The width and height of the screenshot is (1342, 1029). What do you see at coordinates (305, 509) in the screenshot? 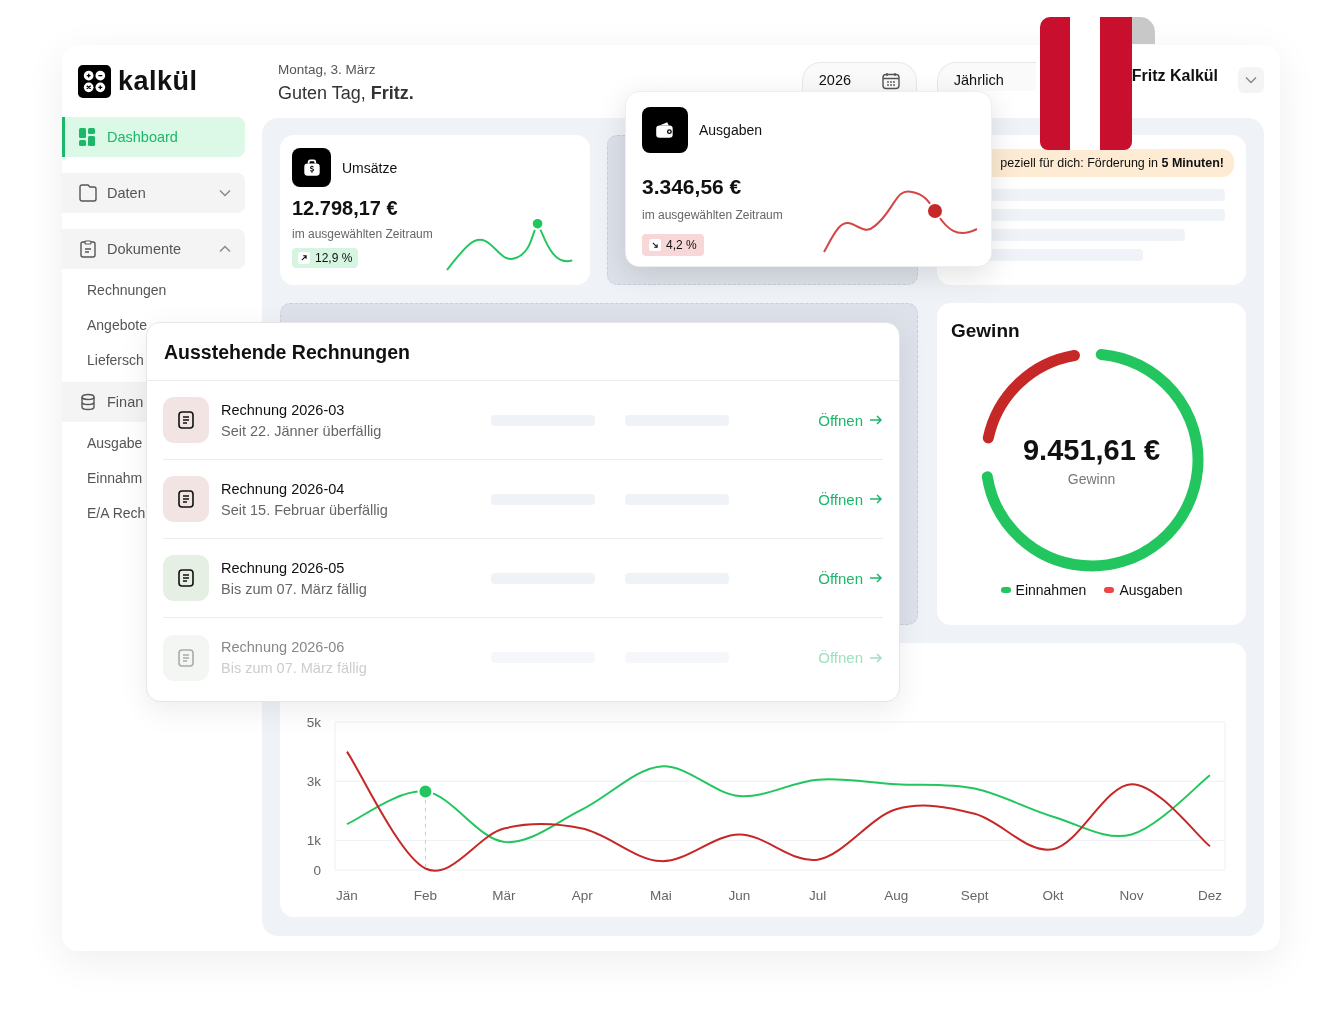
I see `invoice-due: Seit 15. Februar überfällig` at bounding box center [305, 509].